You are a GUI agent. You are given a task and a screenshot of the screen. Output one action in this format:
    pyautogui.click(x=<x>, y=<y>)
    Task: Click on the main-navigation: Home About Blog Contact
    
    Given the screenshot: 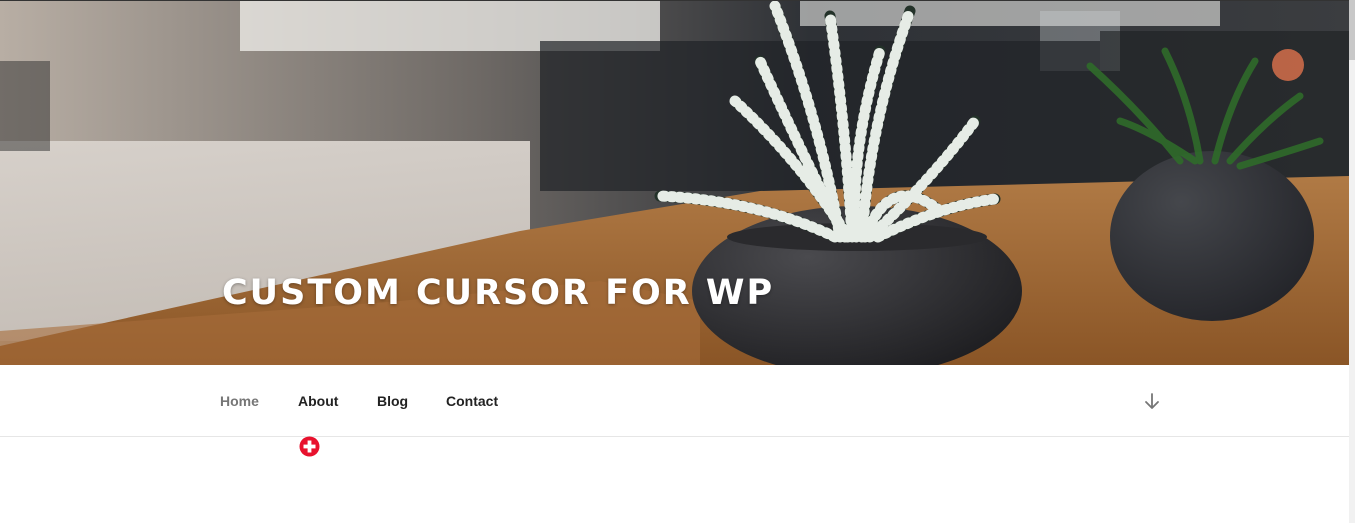 What is the action you would take?
    pyautogui.click(x=674, y=401)
    